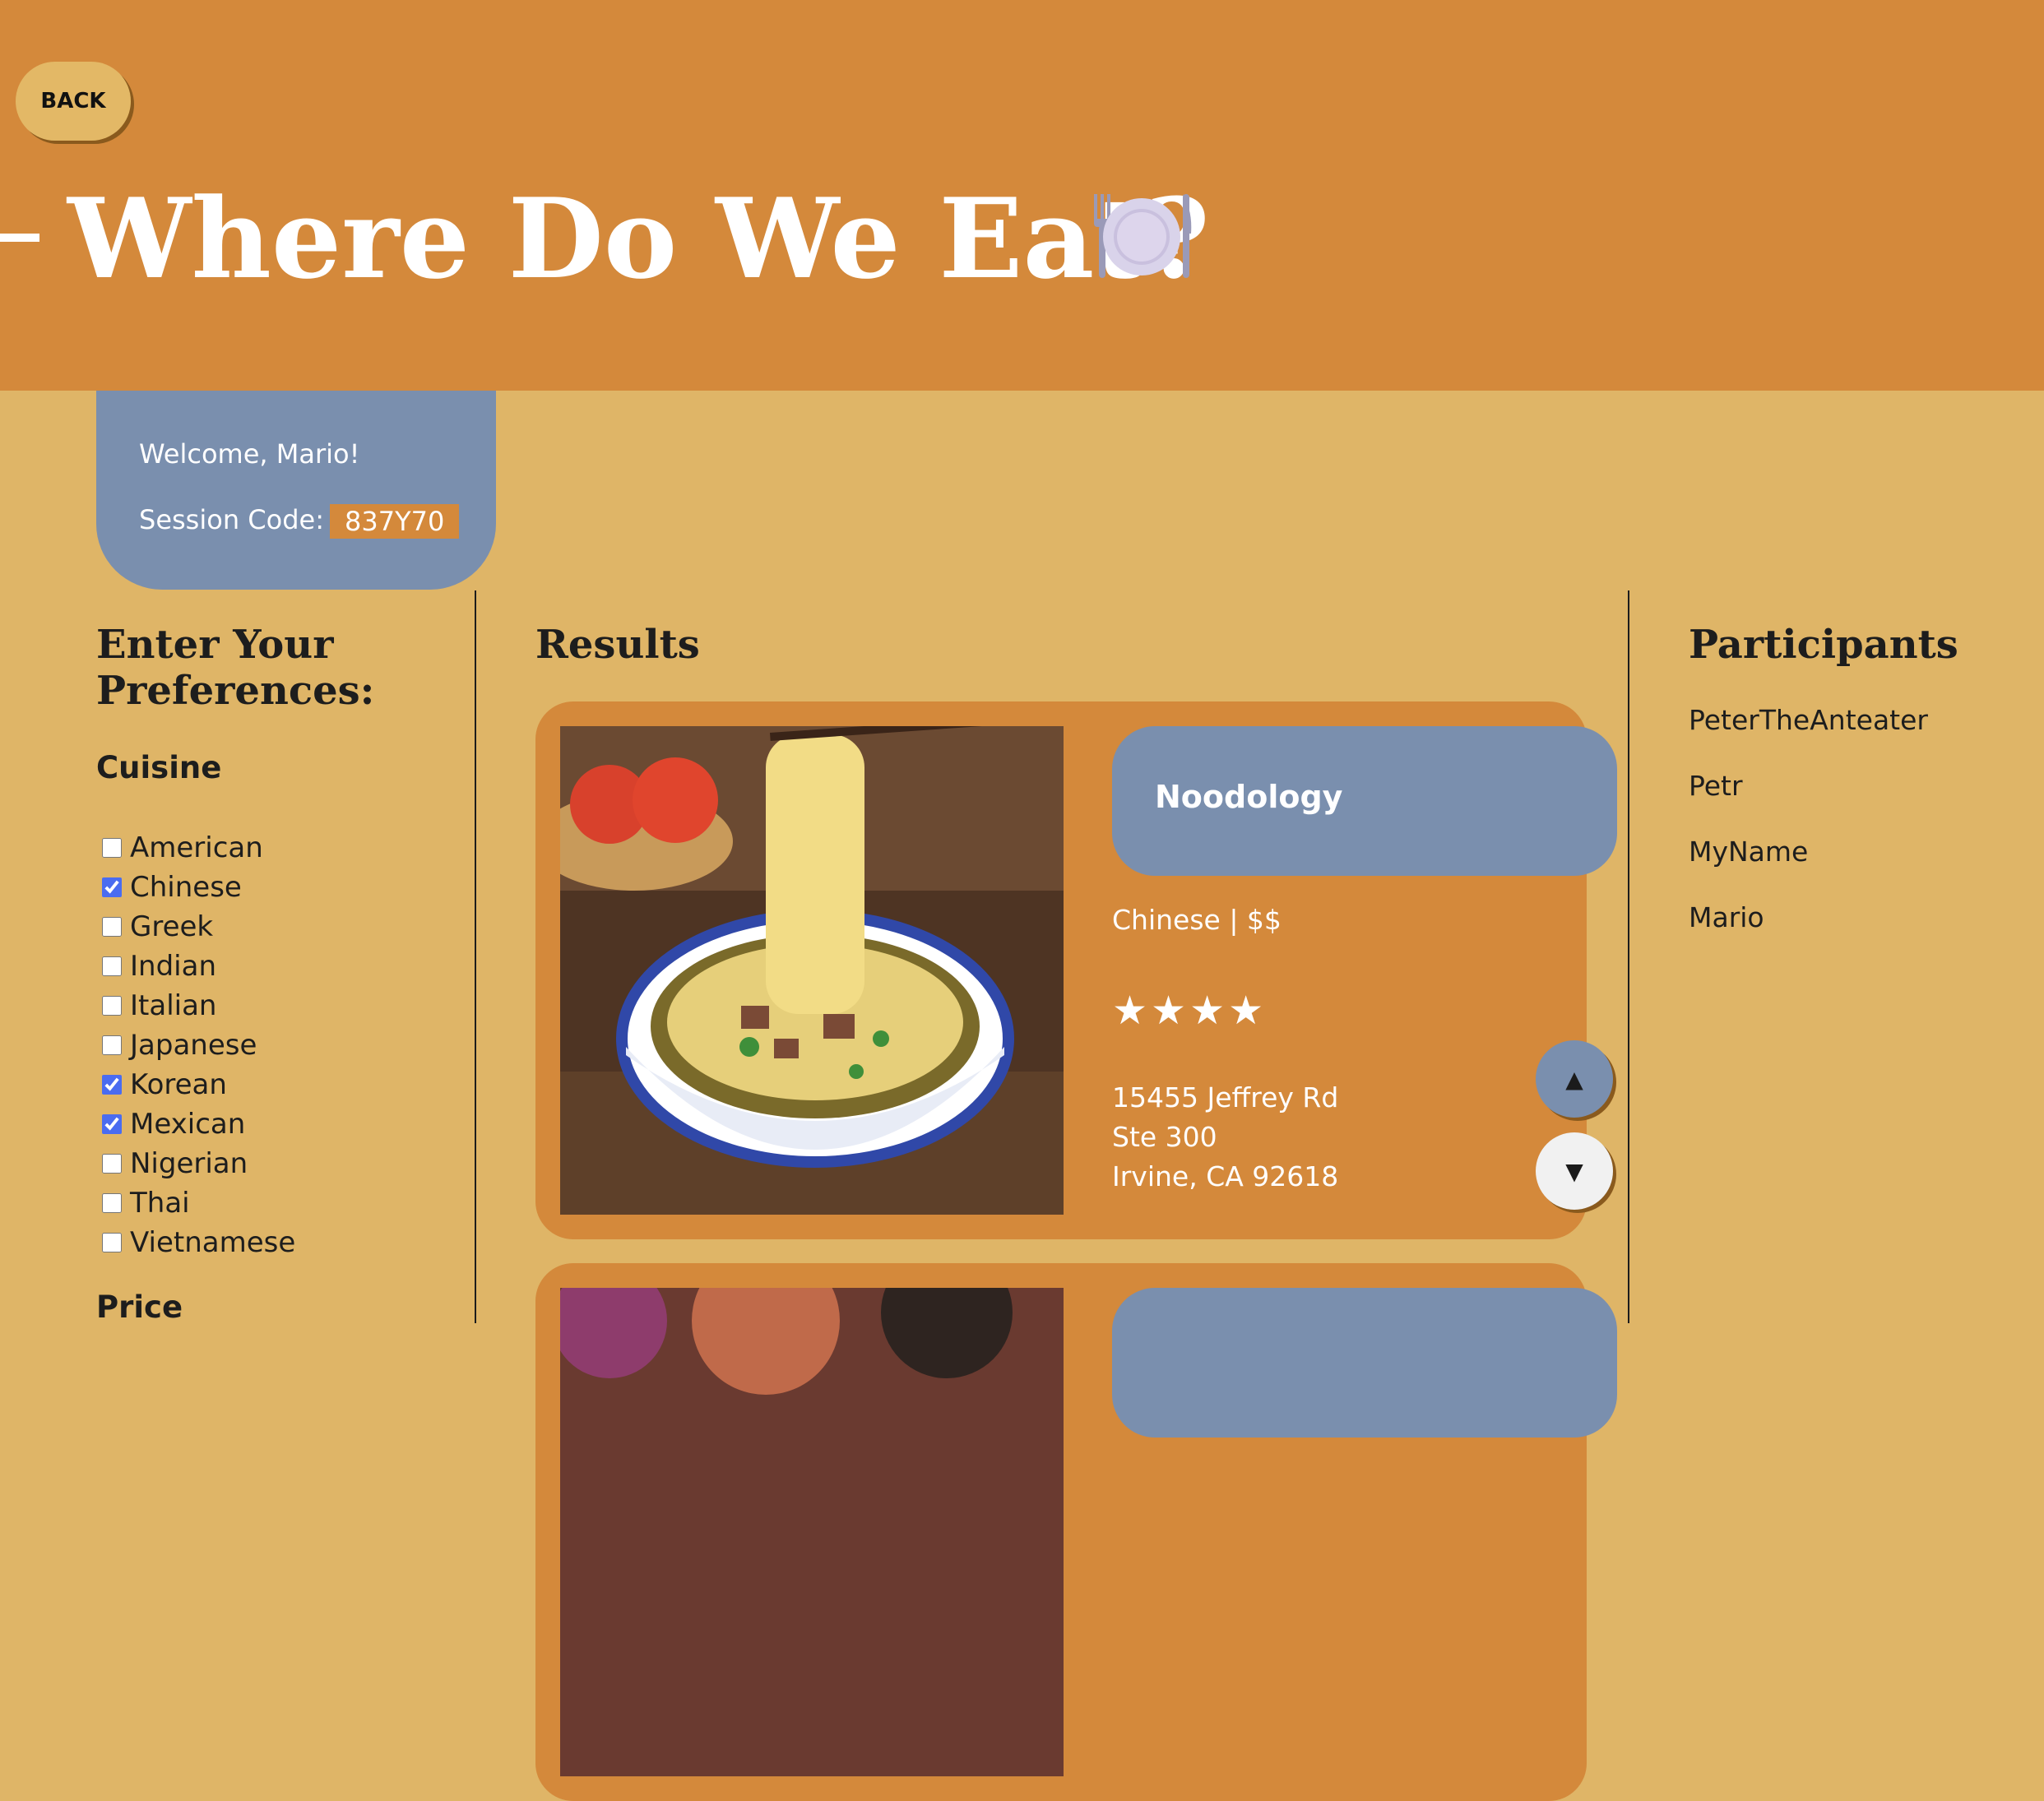  I want to click on cuisine-option-label: American, so click(197, 848).